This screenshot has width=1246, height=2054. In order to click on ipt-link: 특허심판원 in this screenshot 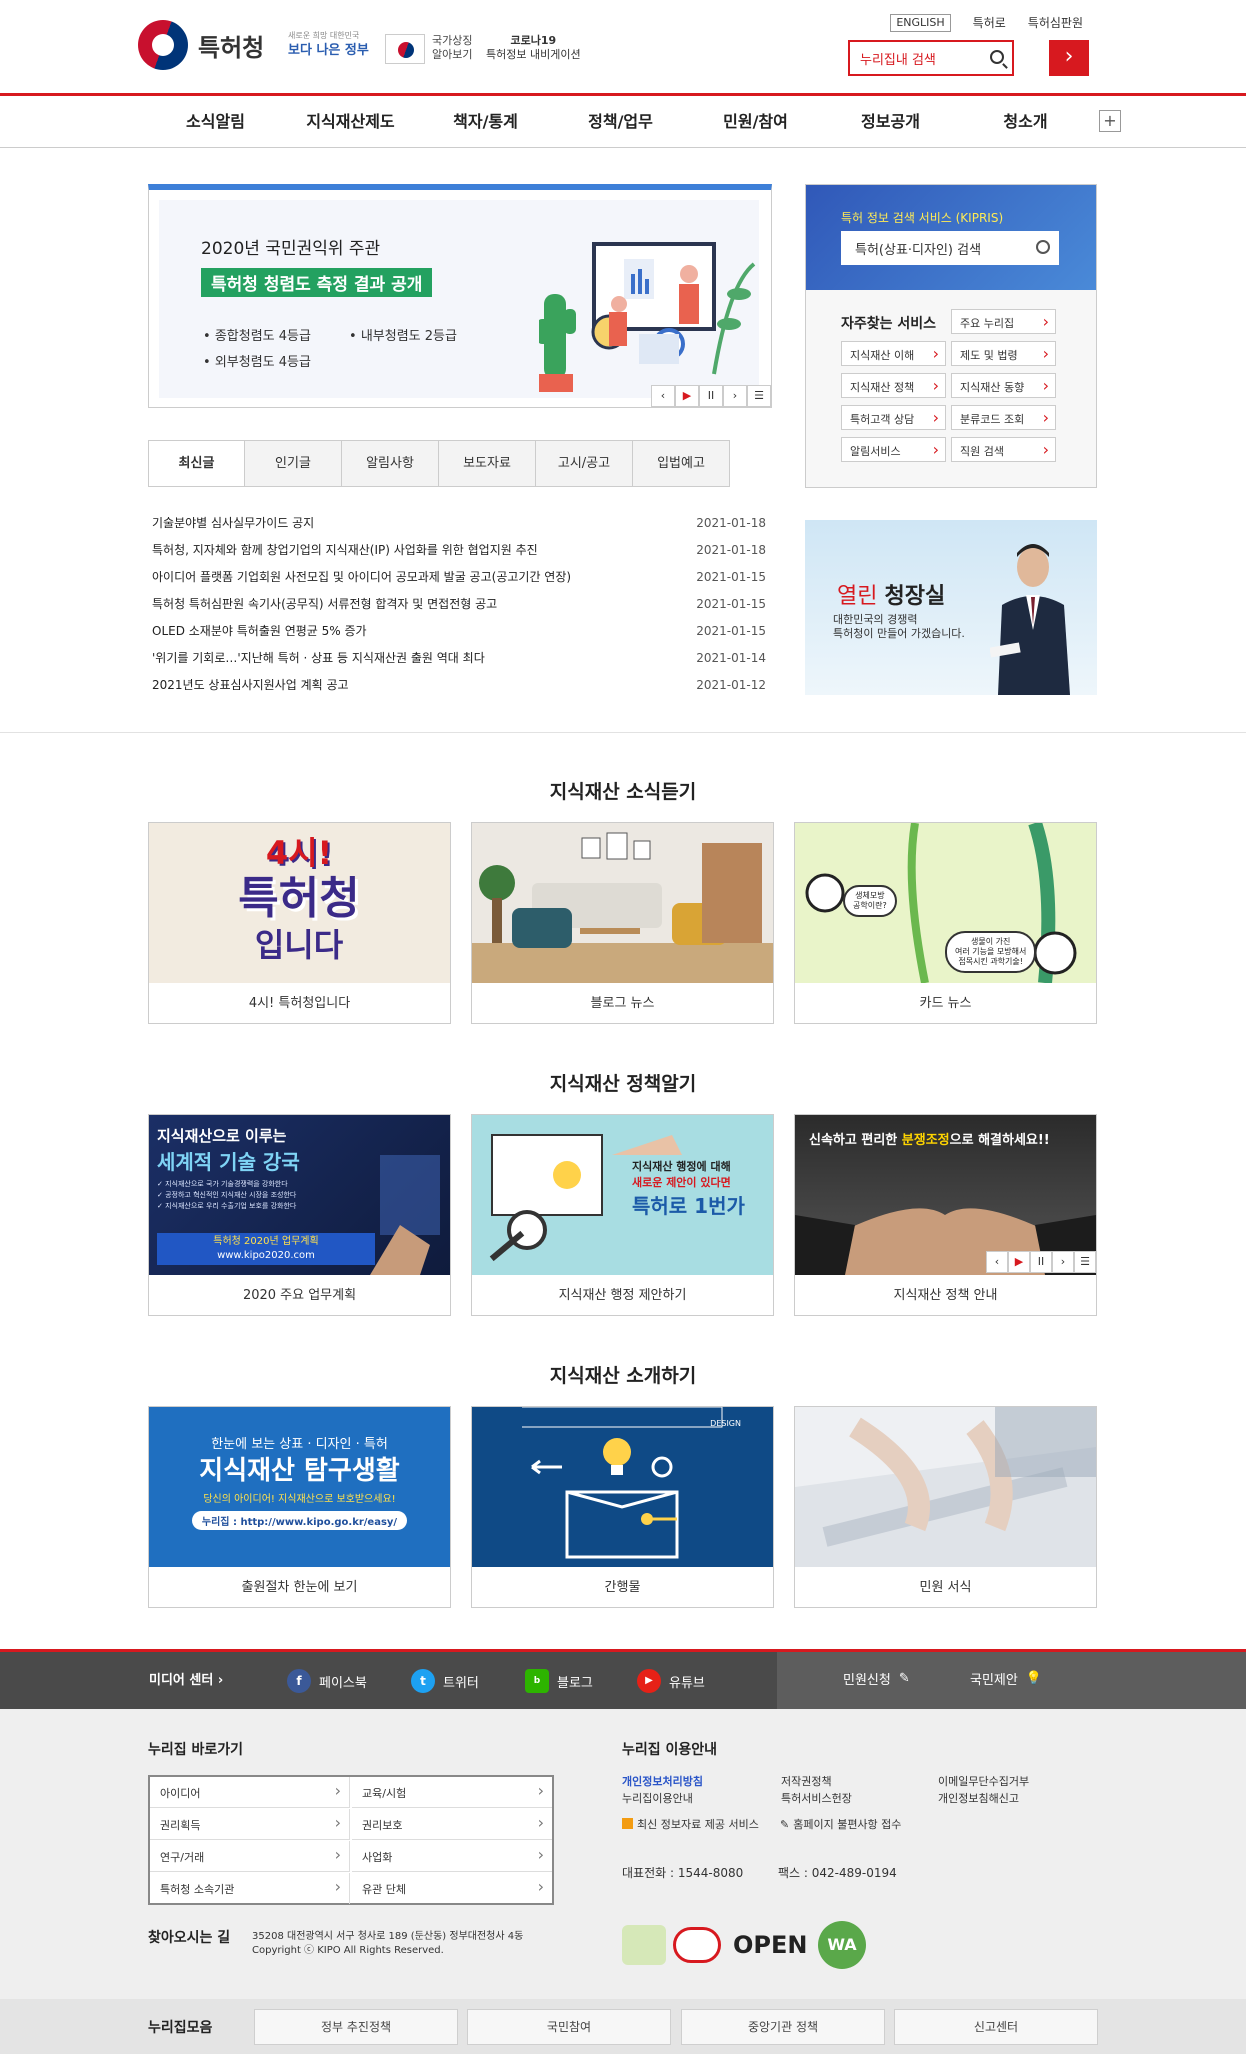, I will do `click(1055, 23)`.